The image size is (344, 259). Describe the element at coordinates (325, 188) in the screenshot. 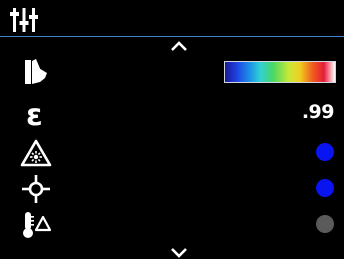

I see `crosshair-toggle` at that location.